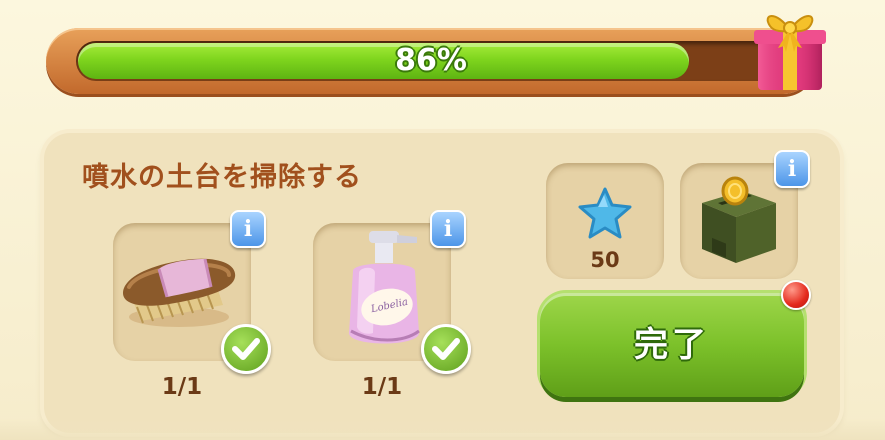 This screenshot has height=440, width=885. Describe the element at coordinates (382, 387) in the screenshot. I see `item-count-soap: 1/1` at that location.